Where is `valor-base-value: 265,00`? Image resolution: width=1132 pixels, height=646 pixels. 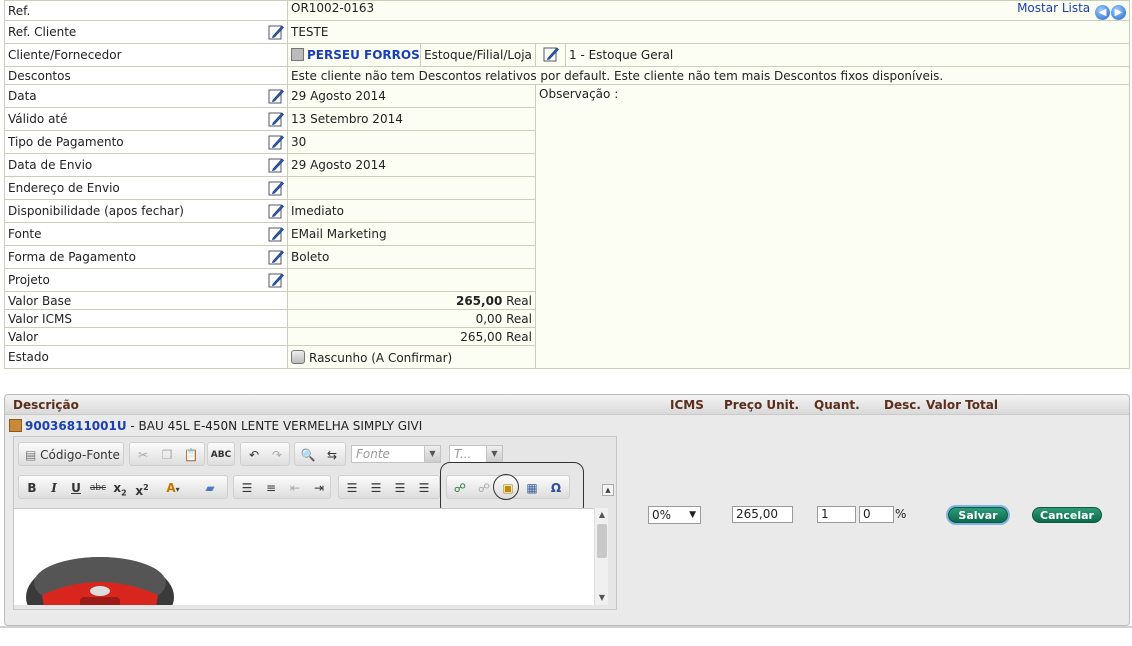
valor-base-value: 265,00 is located at coordinates (479, 300).